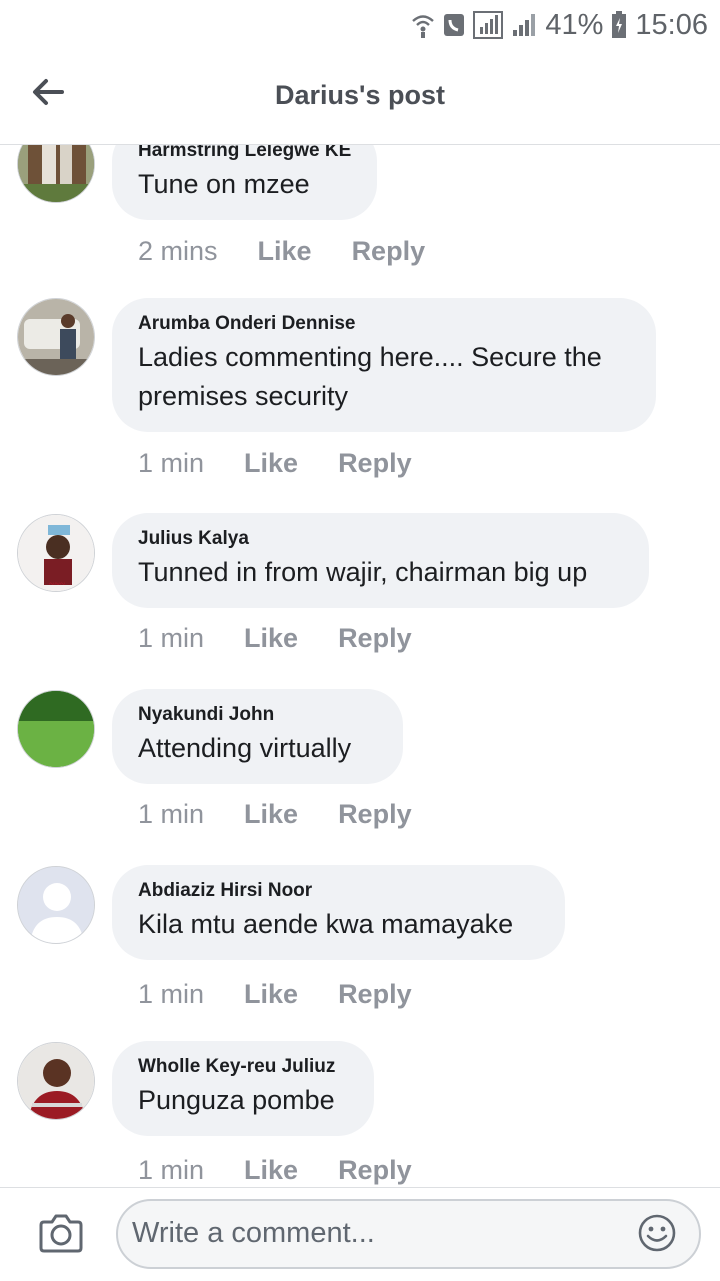  I want to click on avatar: ~~~, so click(56, 553).